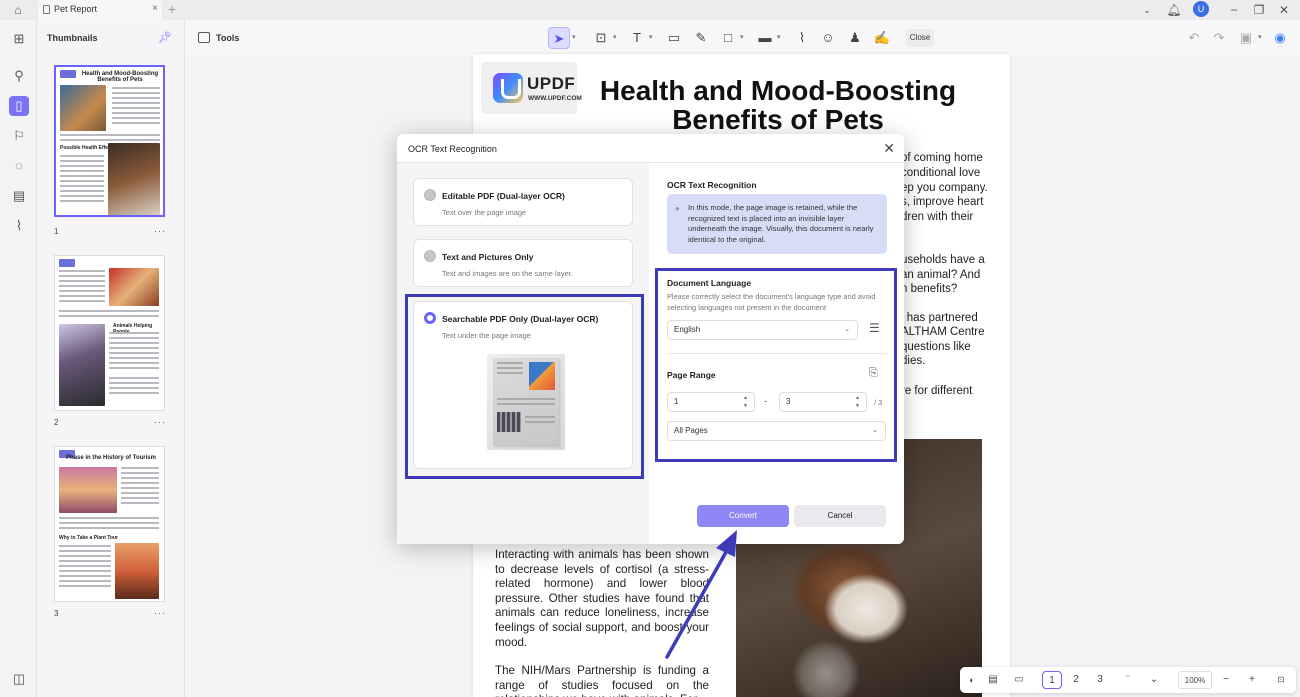 Image resolution: width=1300 pixels, height=697 pixels. I want to click on add-tab-icon: +, so click(172, 9).